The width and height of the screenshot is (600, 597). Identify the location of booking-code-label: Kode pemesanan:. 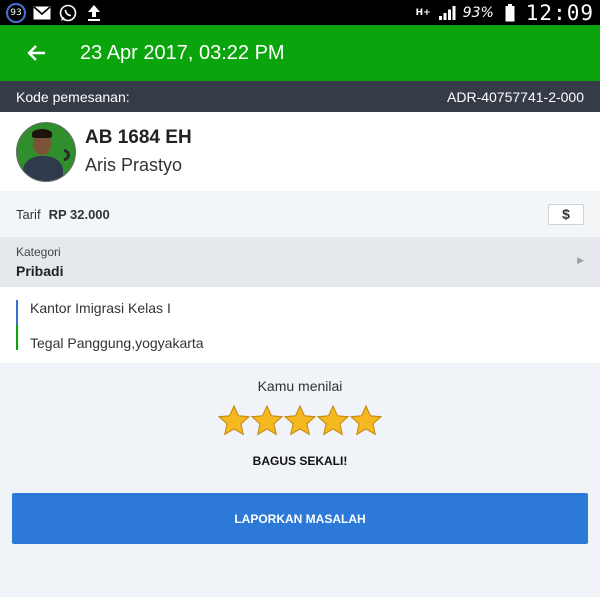
(73, 96).